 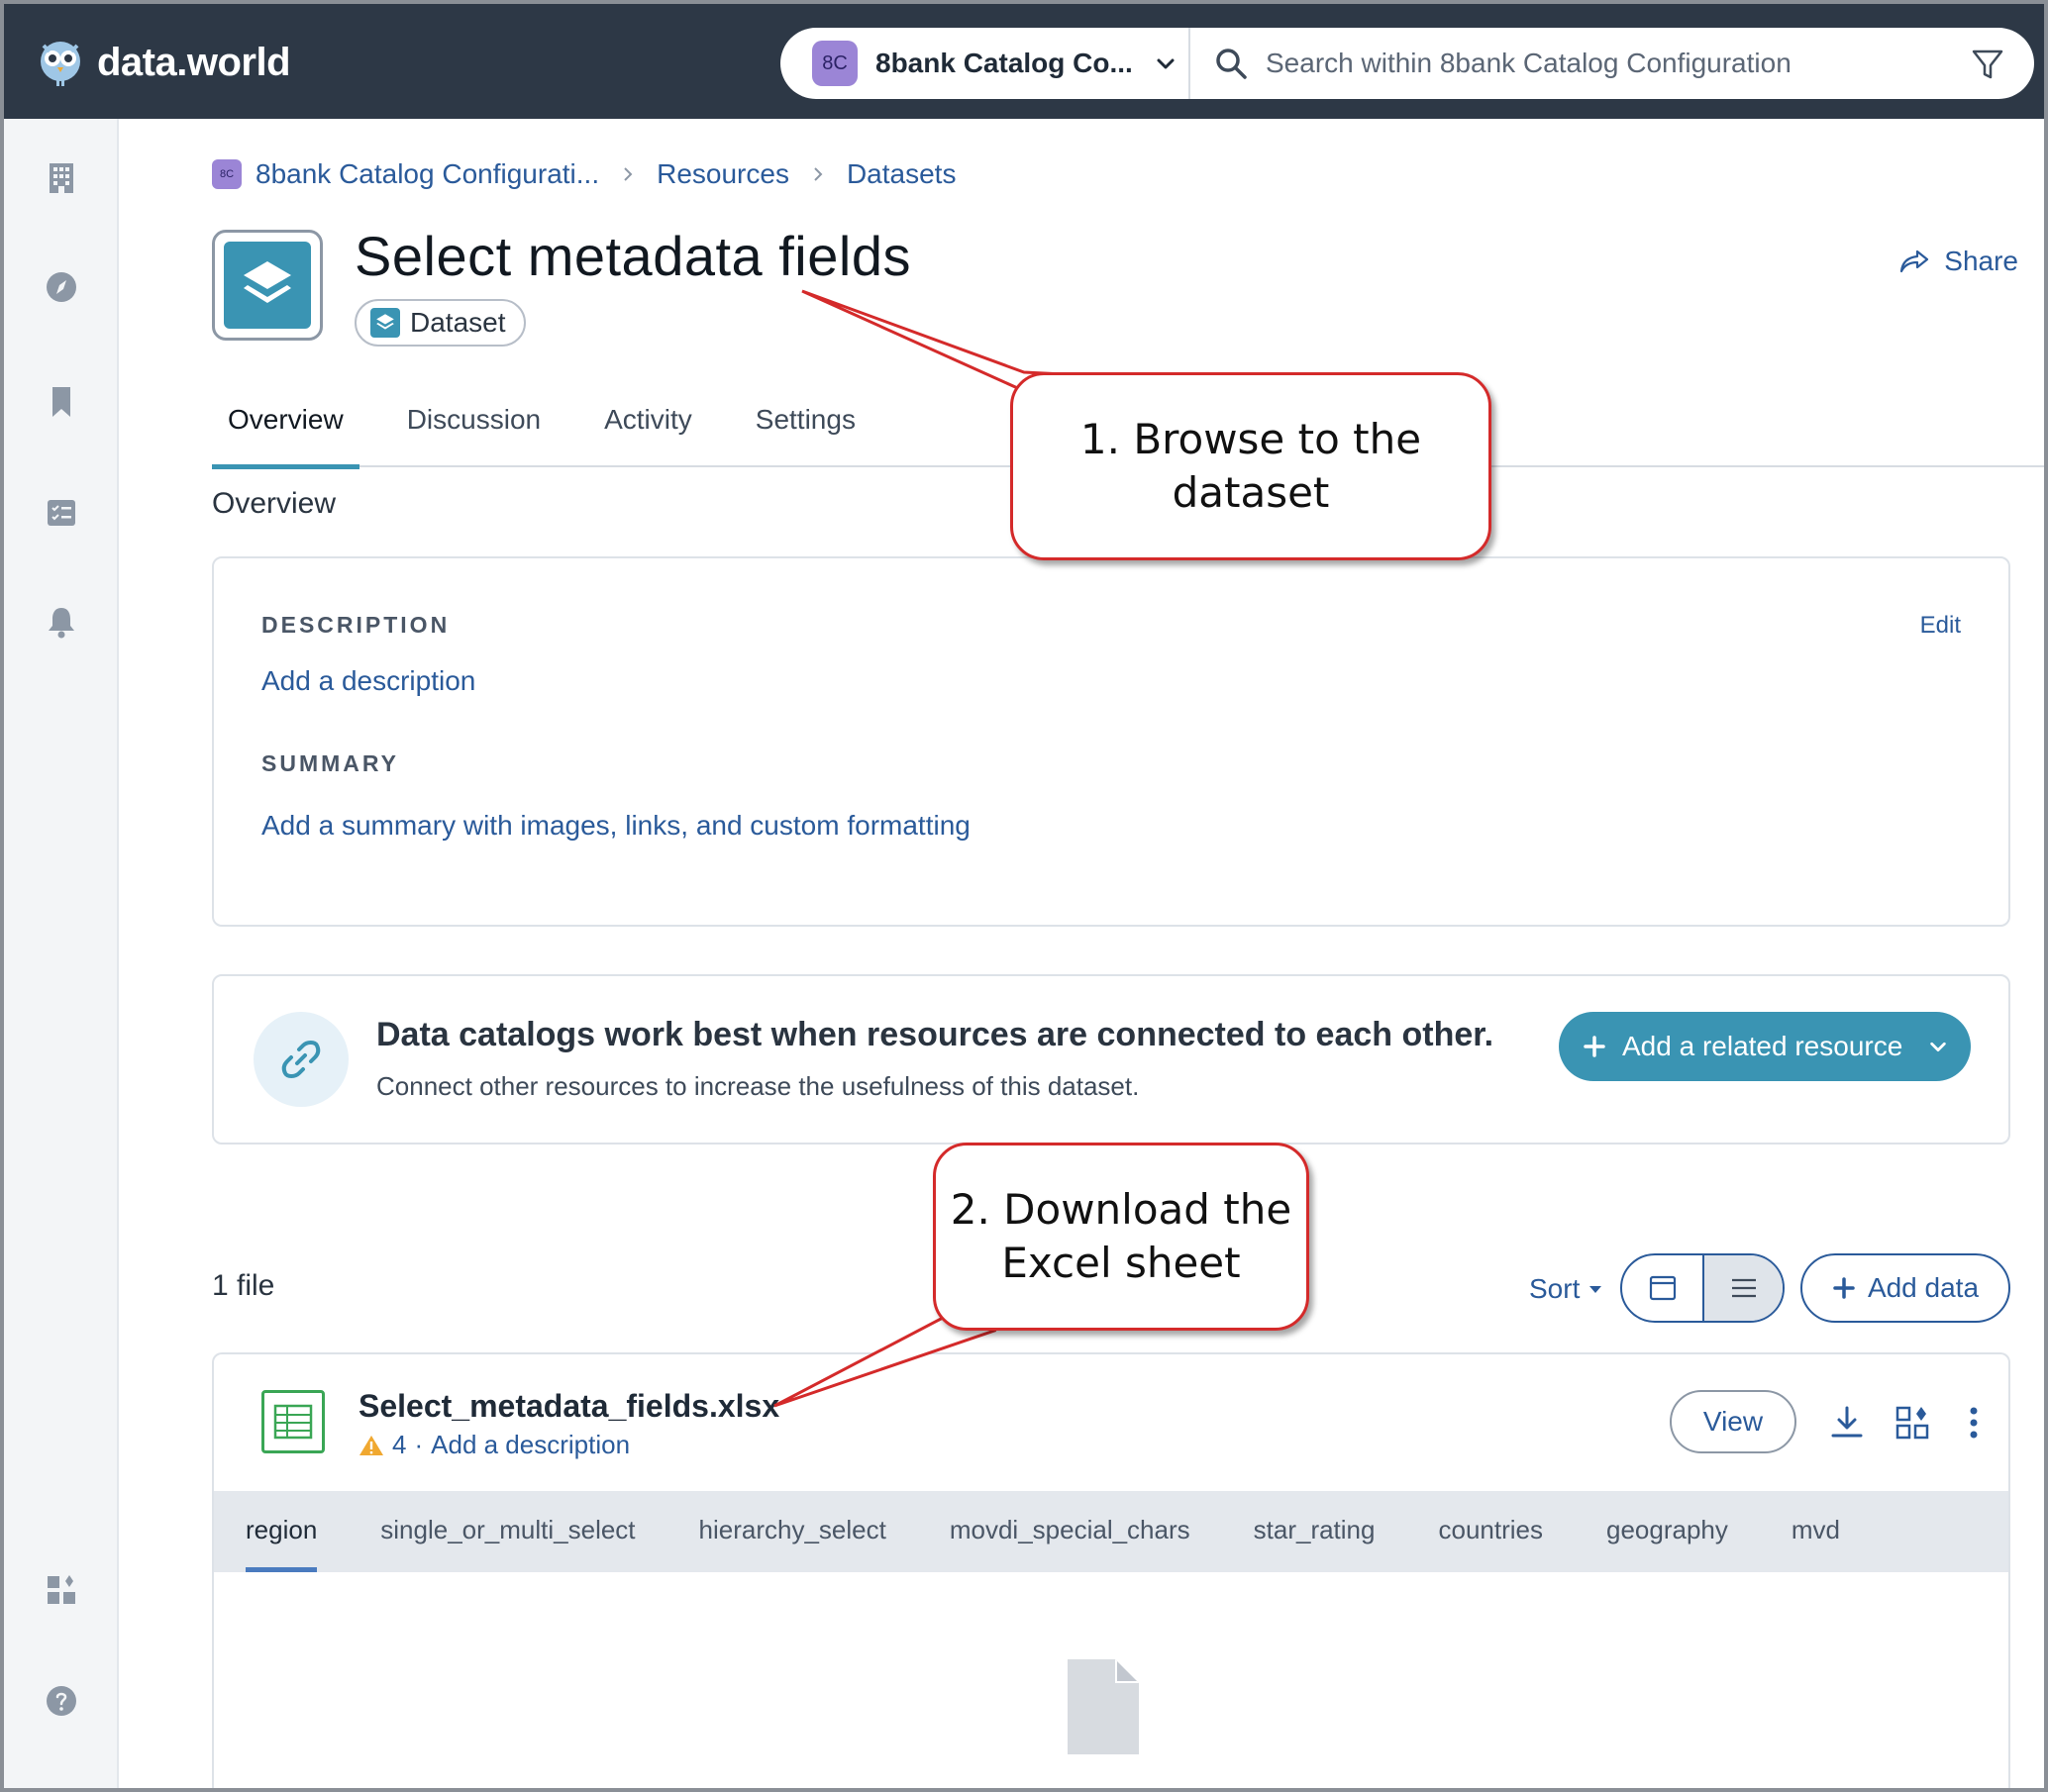 I want to click on logo: data.world, so click(x=164, y=62).